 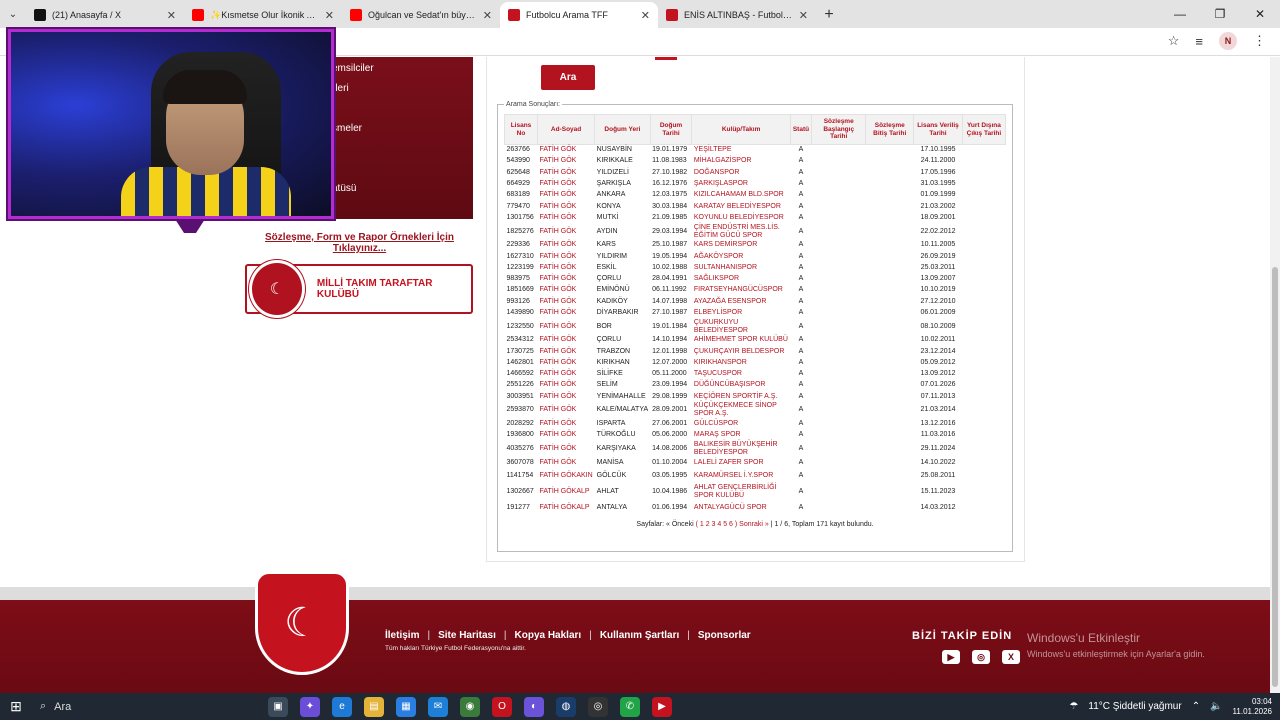 What do you see at coordinates (741, 301) in the screenshot?
I see `club: AYAZAĞA ESENSPOR` at bounding box center [741, 301].